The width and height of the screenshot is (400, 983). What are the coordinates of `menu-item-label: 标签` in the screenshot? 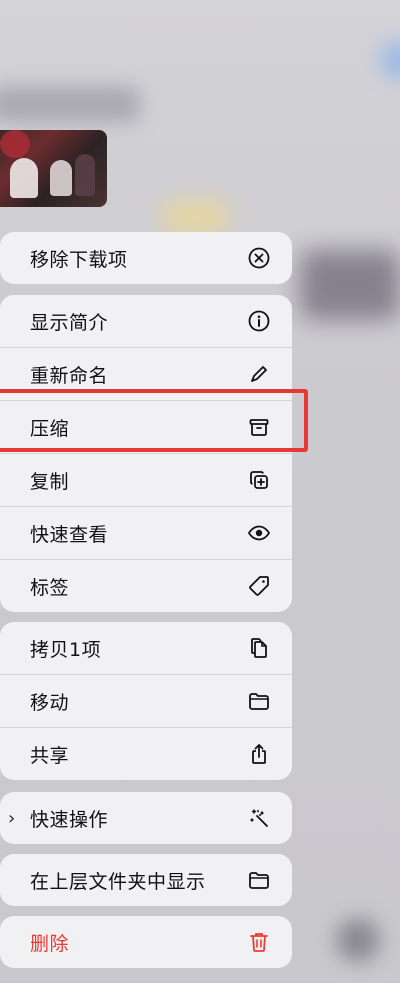 It's located at (50, 587).